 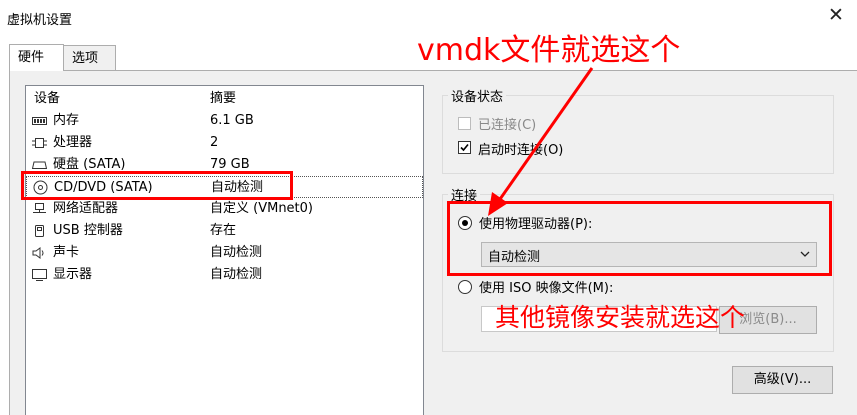 I want to click on device-row-processor: 处理器 2, so click(x=224, y=143).